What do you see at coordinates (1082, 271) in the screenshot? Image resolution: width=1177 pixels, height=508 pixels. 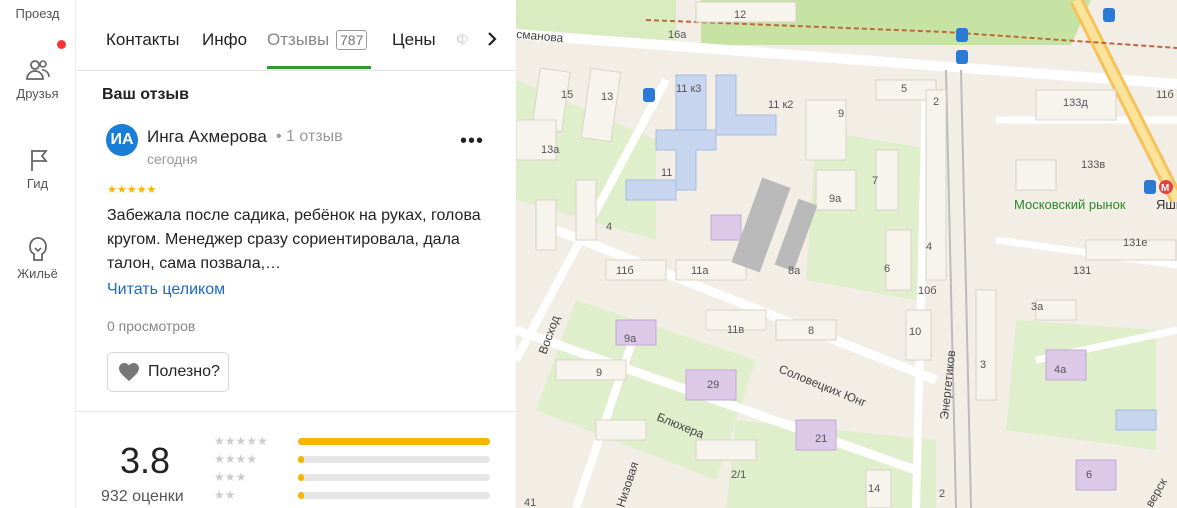 I see `svg-text: 131` at bounding box center [1082, 271].